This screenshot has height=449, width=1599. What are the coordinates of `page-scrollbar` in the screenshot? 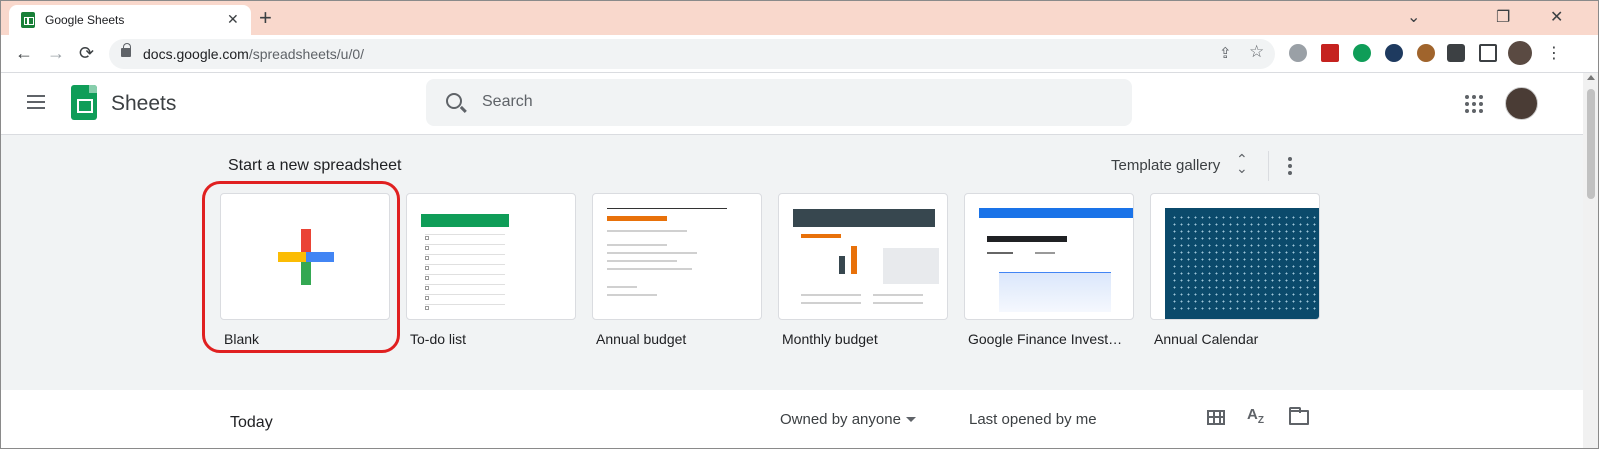 It's located at (1590, 260).